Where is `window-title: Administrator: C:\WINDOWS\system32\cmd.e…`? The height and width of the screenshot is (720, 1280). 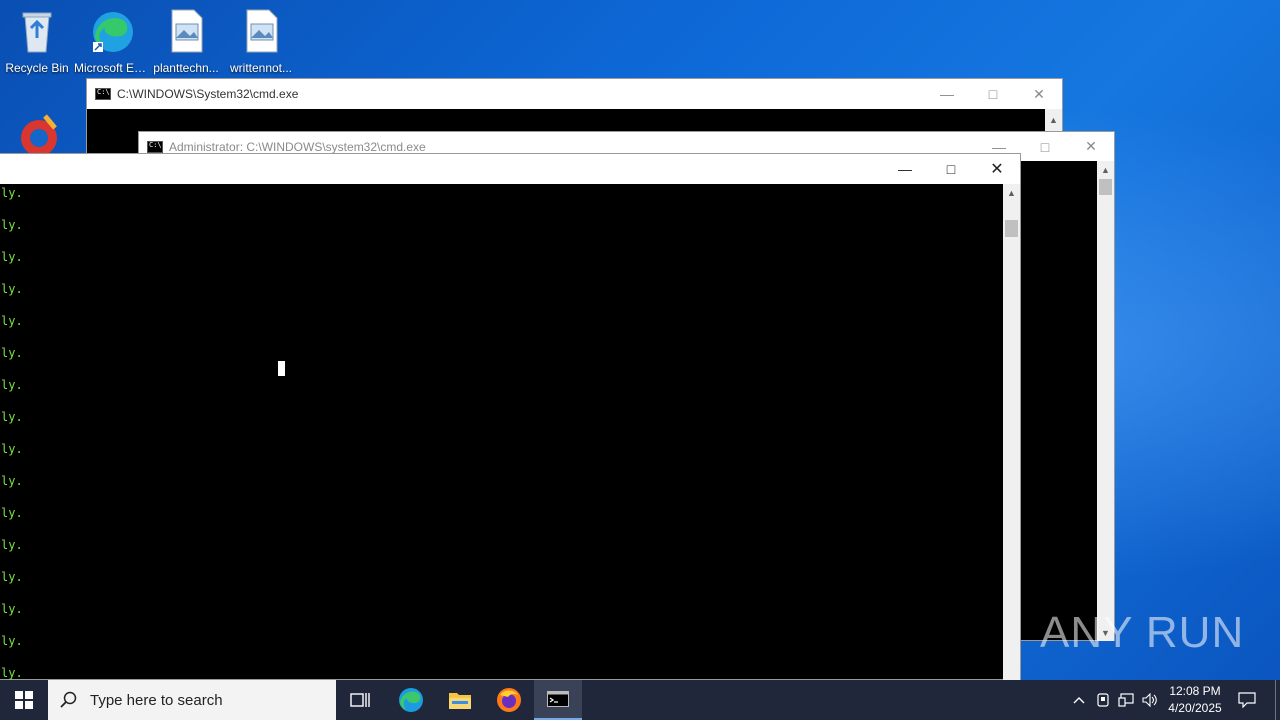
window-title: Administrator: C:\WINDOWS\system32\cmd.e… is located at coordinates (297, 146).